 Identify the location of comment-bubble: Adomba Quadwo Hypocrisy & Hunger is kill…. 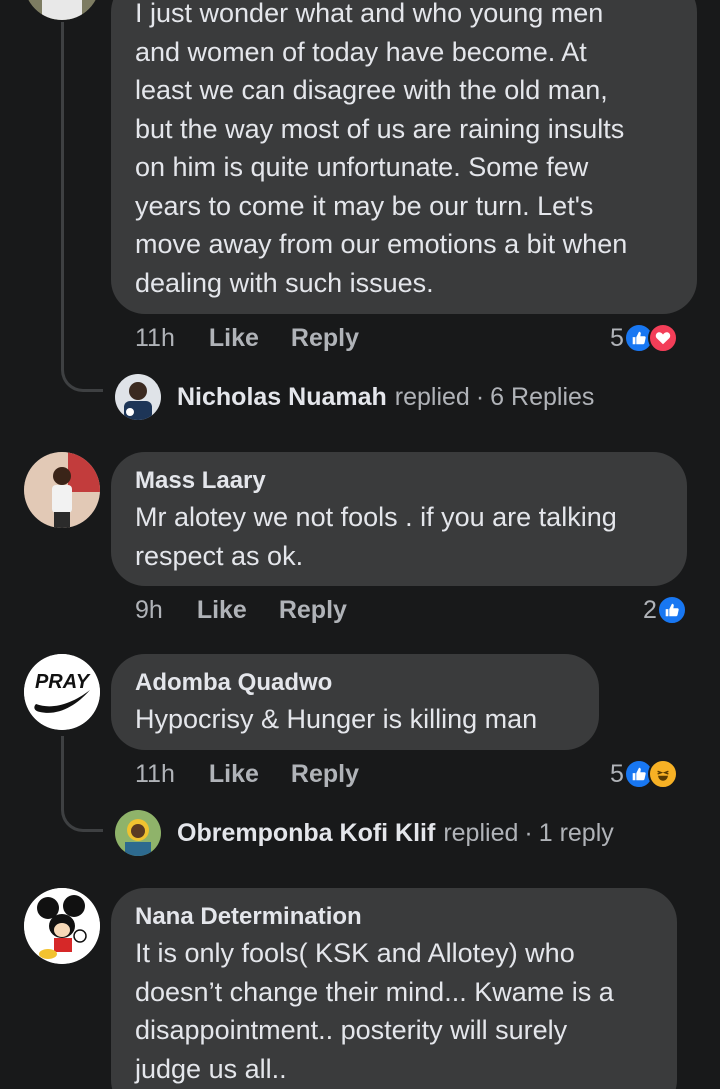
(355, 702).